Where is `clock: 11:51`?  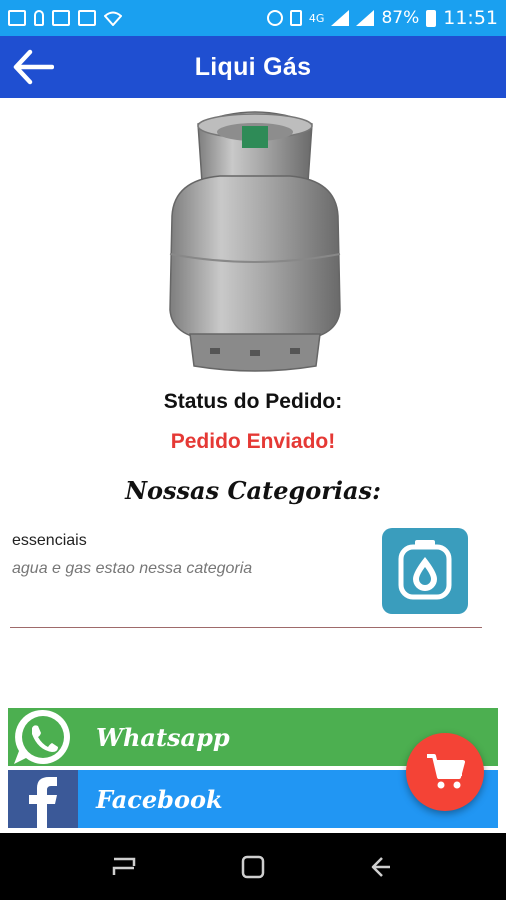 clock: 11:51 is located at coordinates (470, 18).